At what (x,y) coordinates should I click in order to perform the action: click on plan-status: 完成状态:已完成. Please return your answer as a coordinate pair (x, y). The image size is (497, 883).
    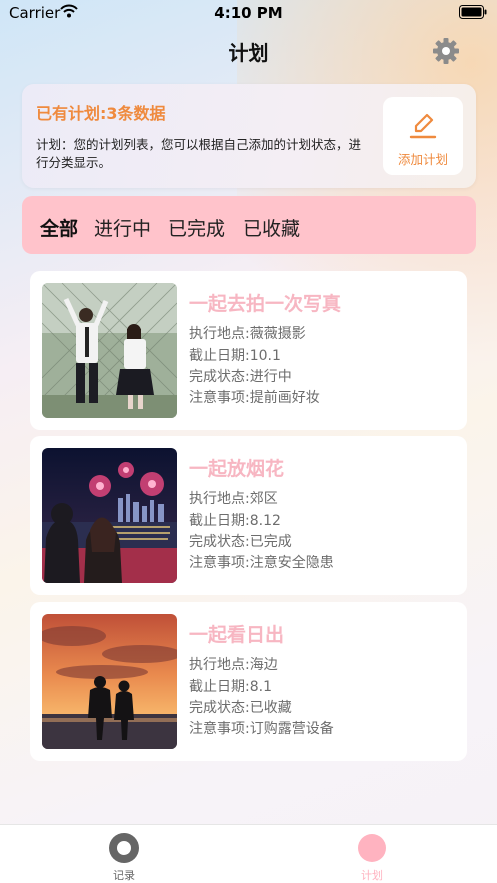
    Looking at the image, I should click on (240, 542).